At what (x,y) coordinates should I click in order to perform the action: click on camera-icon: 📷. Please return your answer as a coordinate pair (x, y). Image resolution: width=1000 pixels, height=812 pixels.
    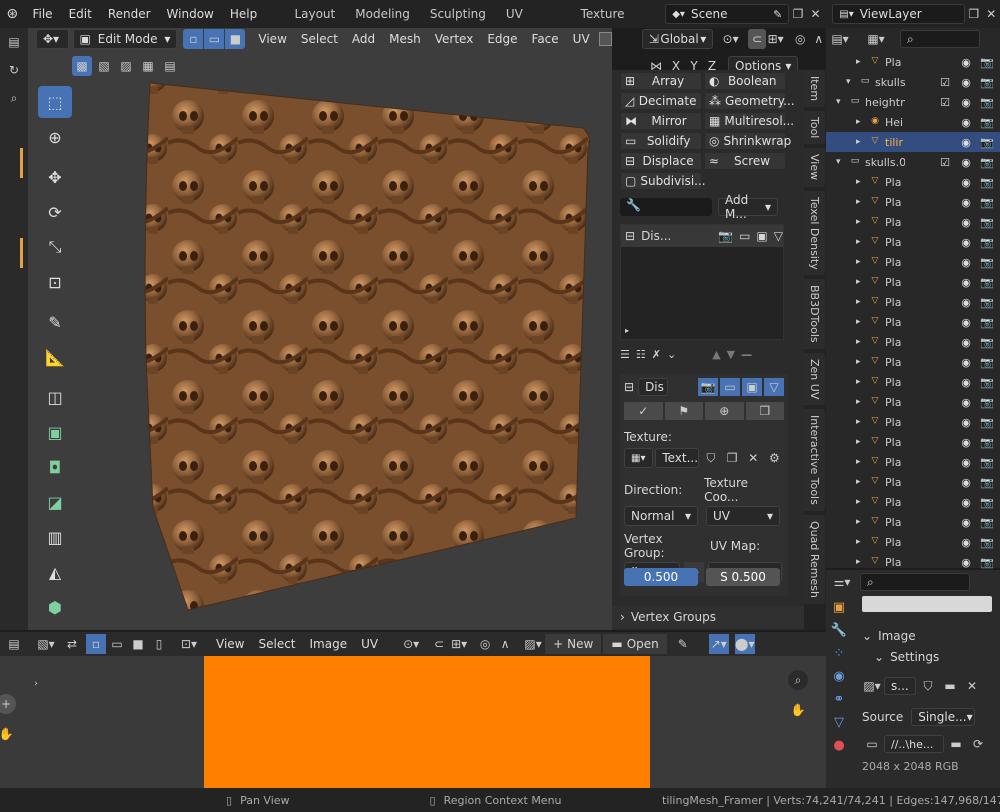
    Looking at the image, I should click on (708, 387).